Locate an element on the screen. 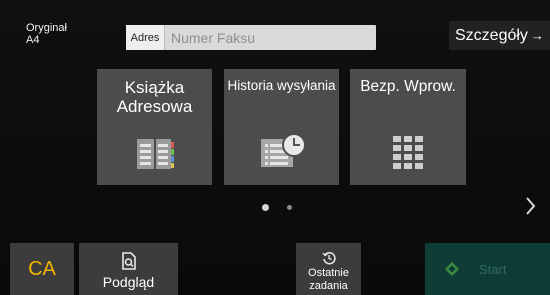  direct-entry-tile: Bezp. Wprow. is located at coordinates (408, 127).